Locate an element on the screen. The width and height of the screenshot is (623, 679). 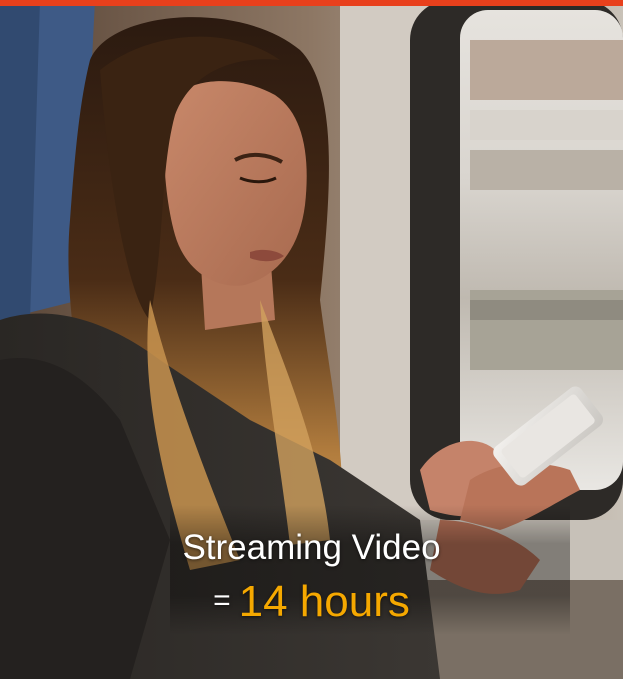
accent-bar is located at coordinates (311, 3).